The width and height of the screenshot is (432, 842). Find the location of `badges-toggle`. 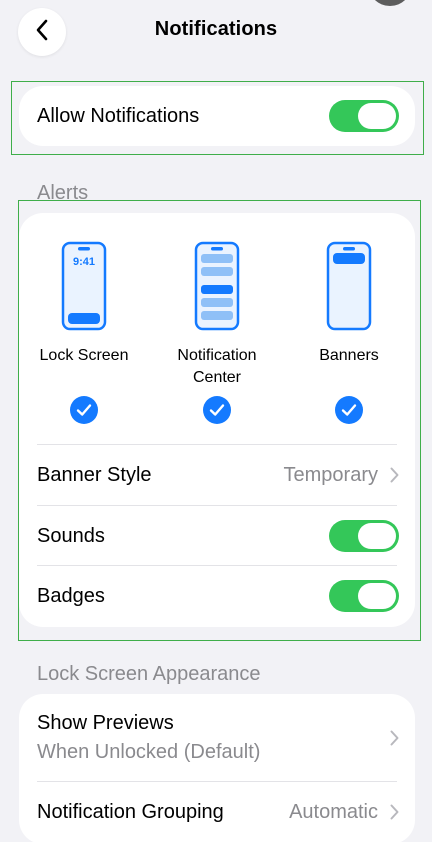

badges-toggle is located at coordinates (364, 596).